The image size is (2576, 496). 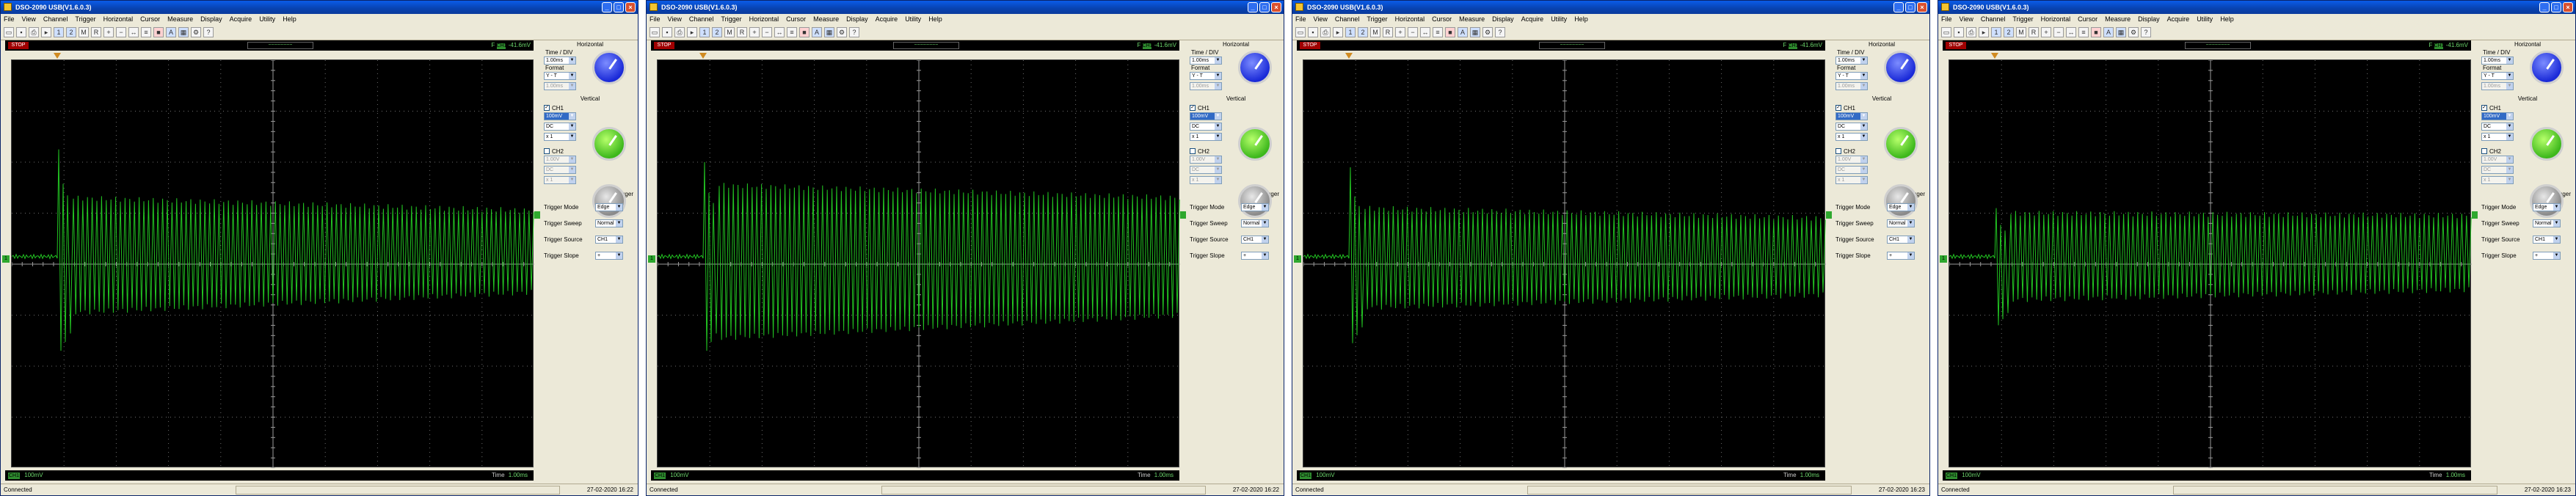 What do you see at coordinates (704, 32) in the screenshot?
I see `ch1-icon: 1` at bounding box center [704, 32].